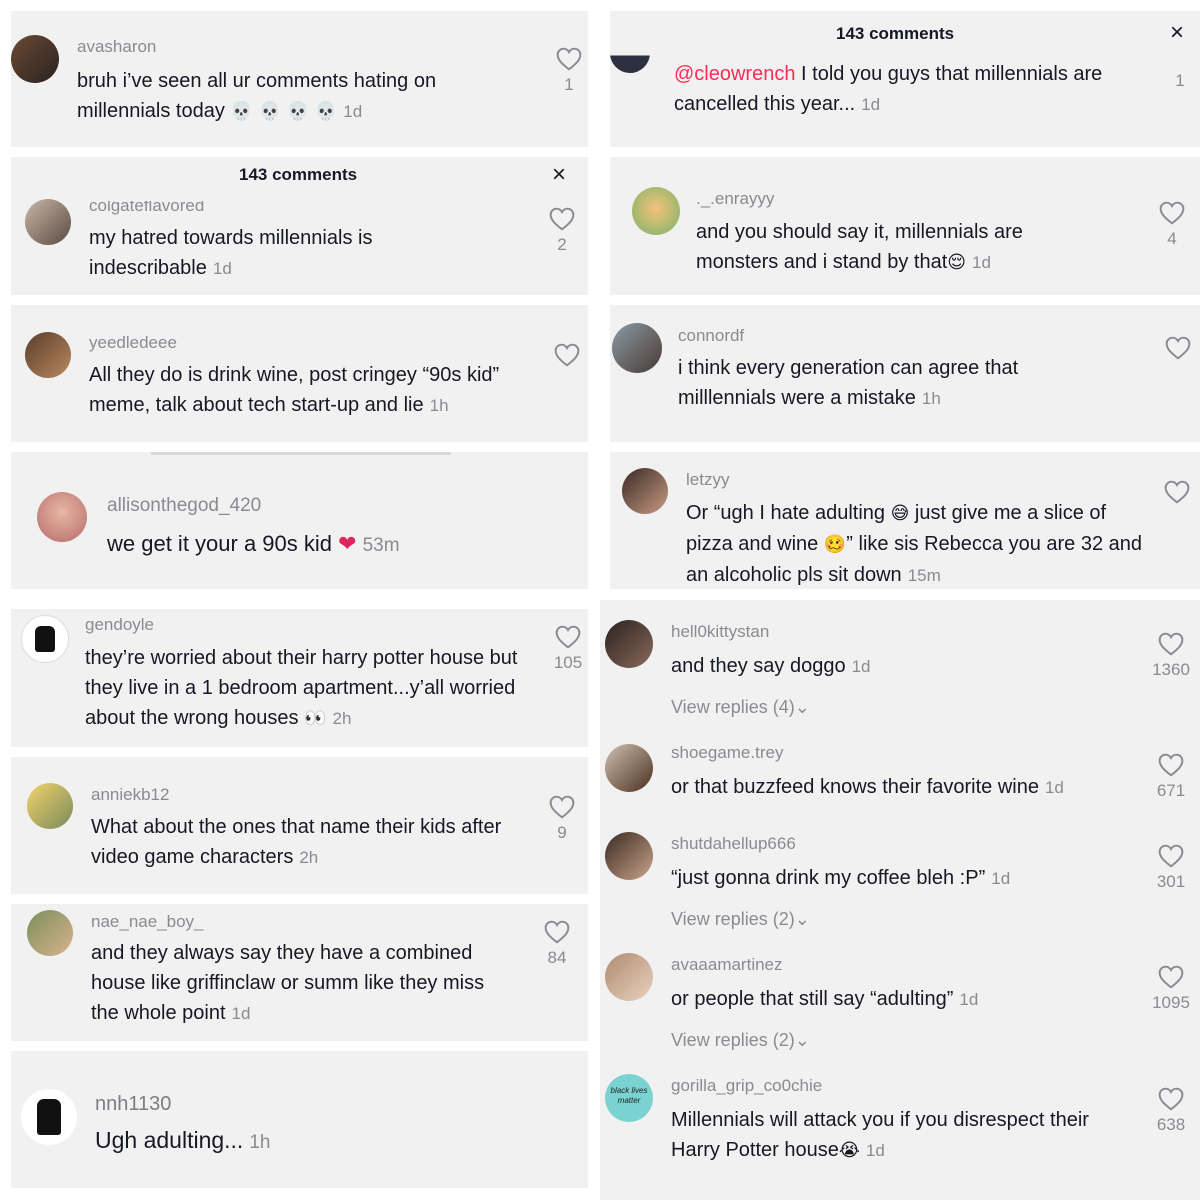  I want to click on comment-username: connordf, so click(711, 336).